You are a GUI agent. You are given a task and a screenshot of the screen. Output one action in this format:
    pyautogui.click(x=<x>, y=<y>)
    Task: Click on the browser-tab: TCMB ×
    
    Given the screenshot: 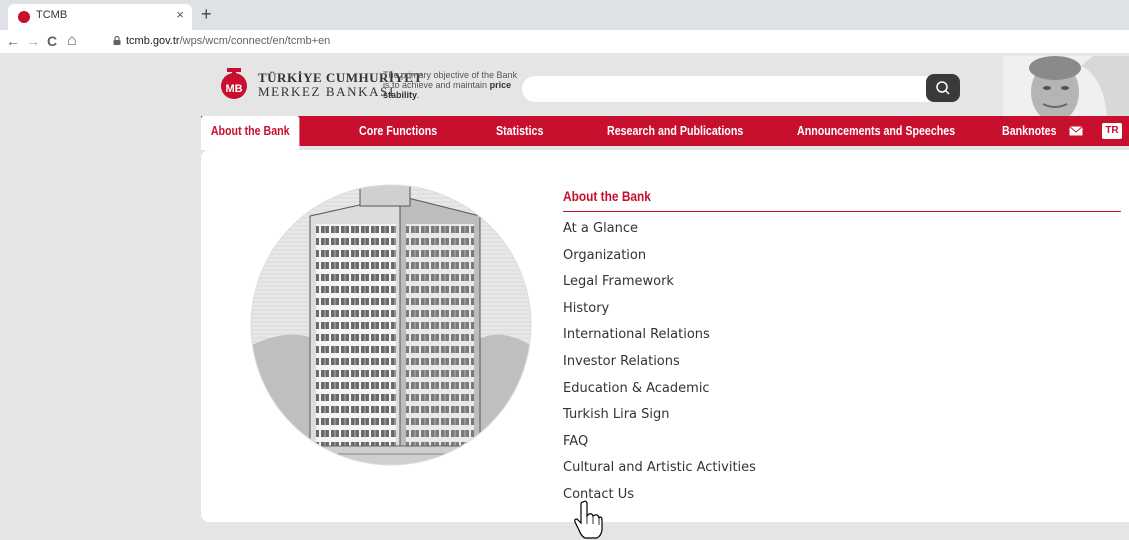 What is the action you would take?
    pyautogui.click(x=100, y=17)
    